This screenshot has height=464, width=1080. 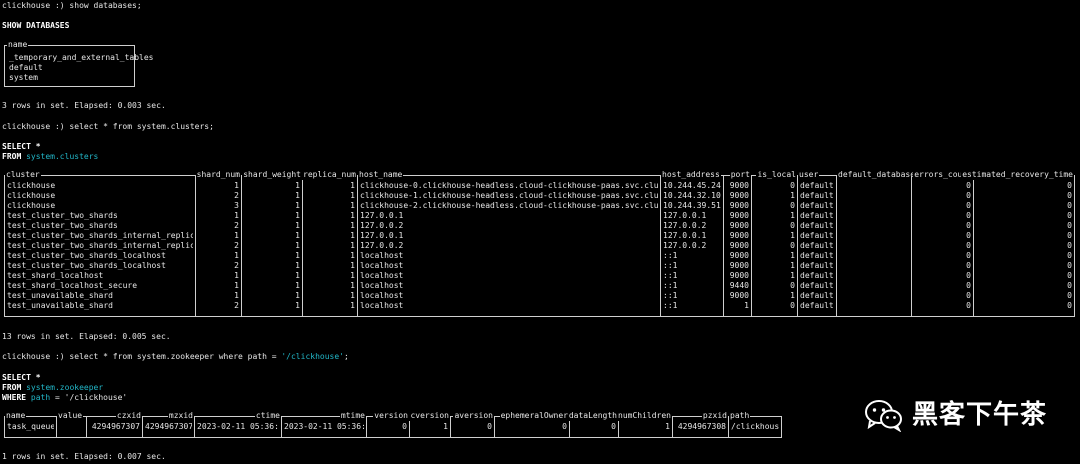 I want to click on table-header-cell: name, so click(x=18, y=45).